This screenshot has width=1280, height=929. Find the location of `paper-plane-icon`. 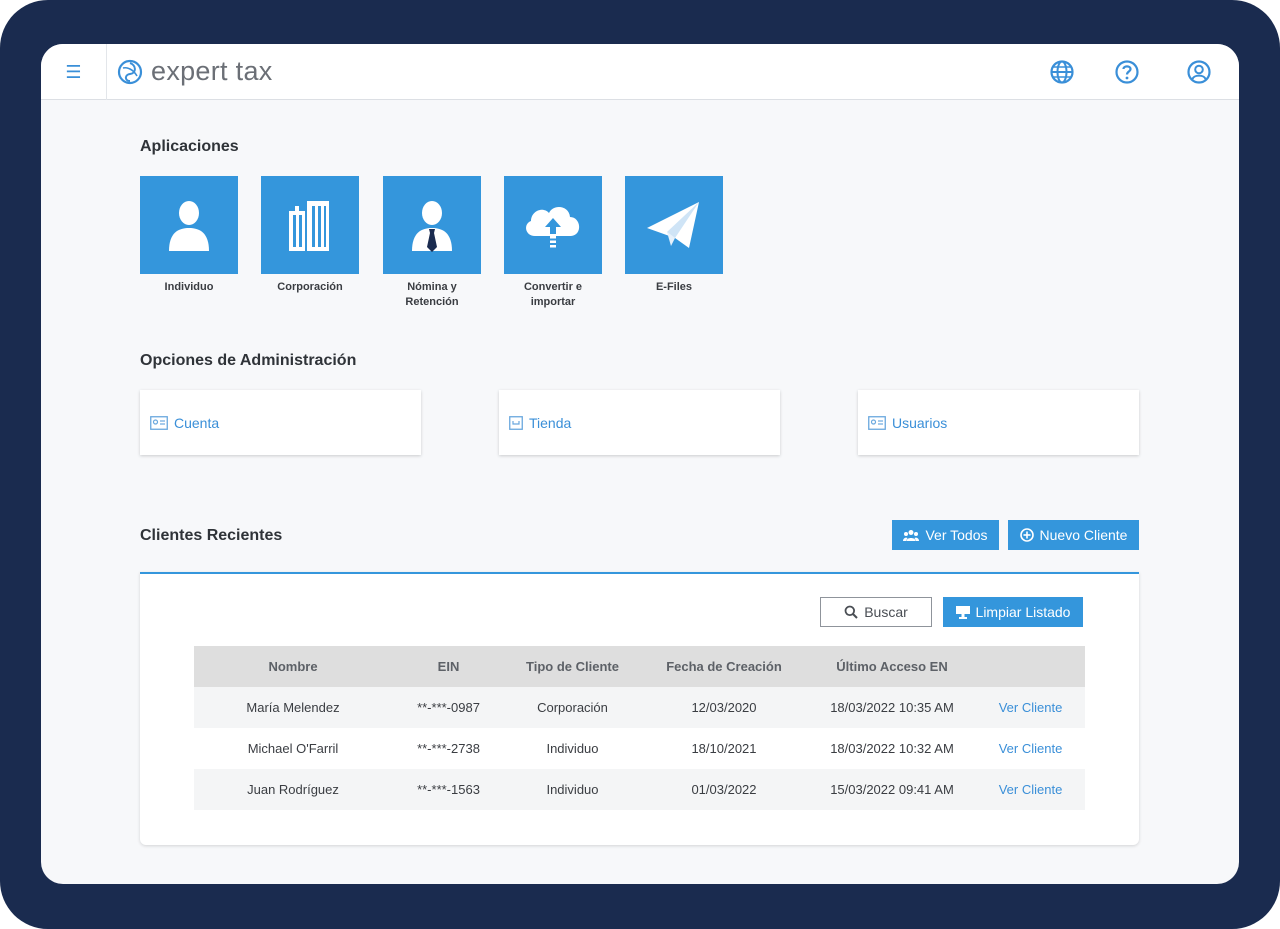

paper-plane-icon is located at coordinates (673, 225).